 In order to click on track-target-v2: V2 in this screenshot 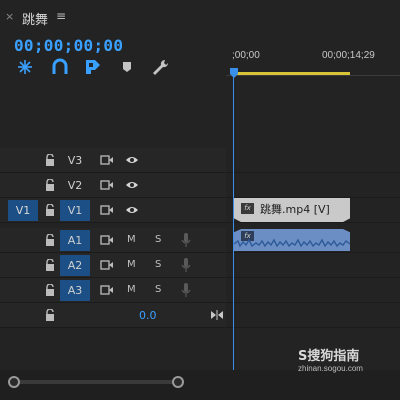, I will do `click(75, 185)`.